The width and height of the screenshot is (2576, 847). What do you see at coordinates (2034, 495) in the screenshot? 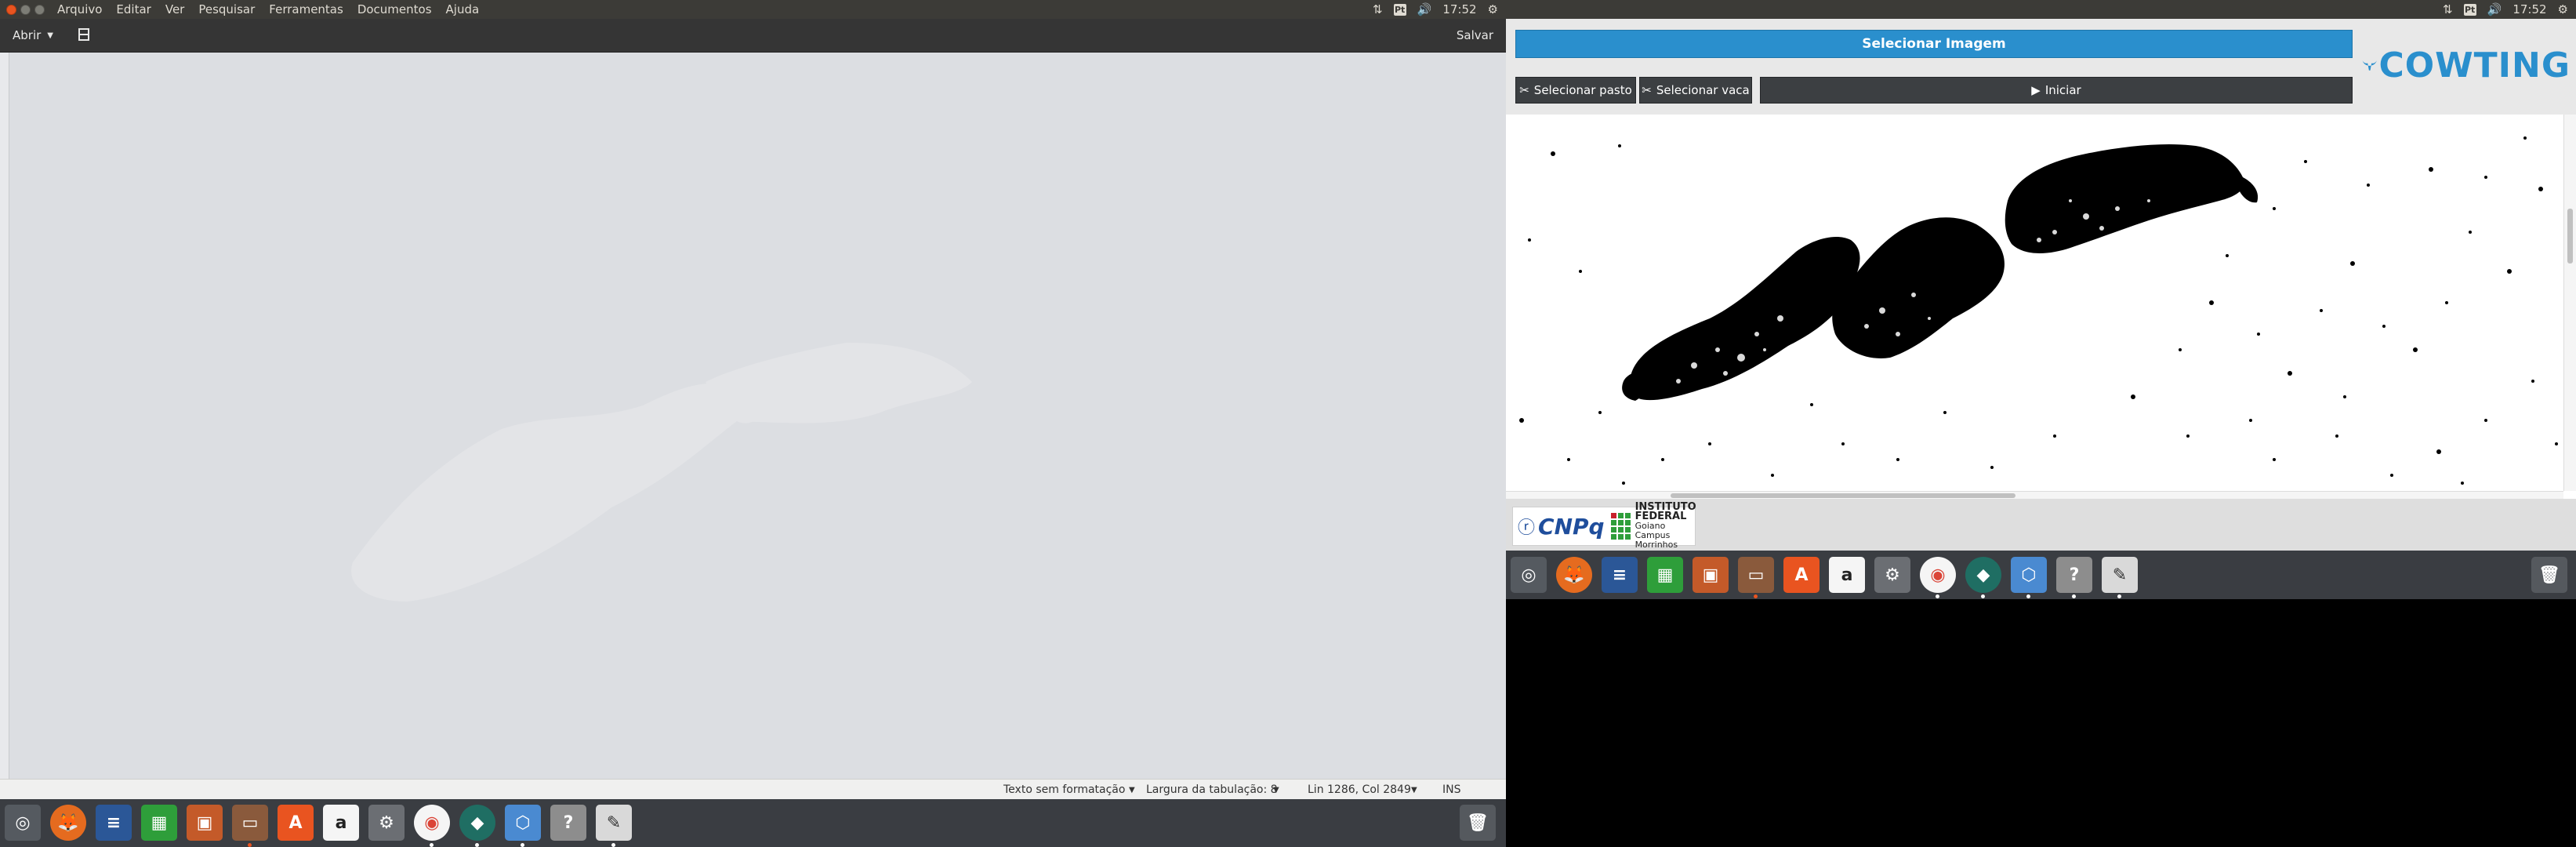
I see `horizontal-scrollbar` at bounding box center [2034, 495].